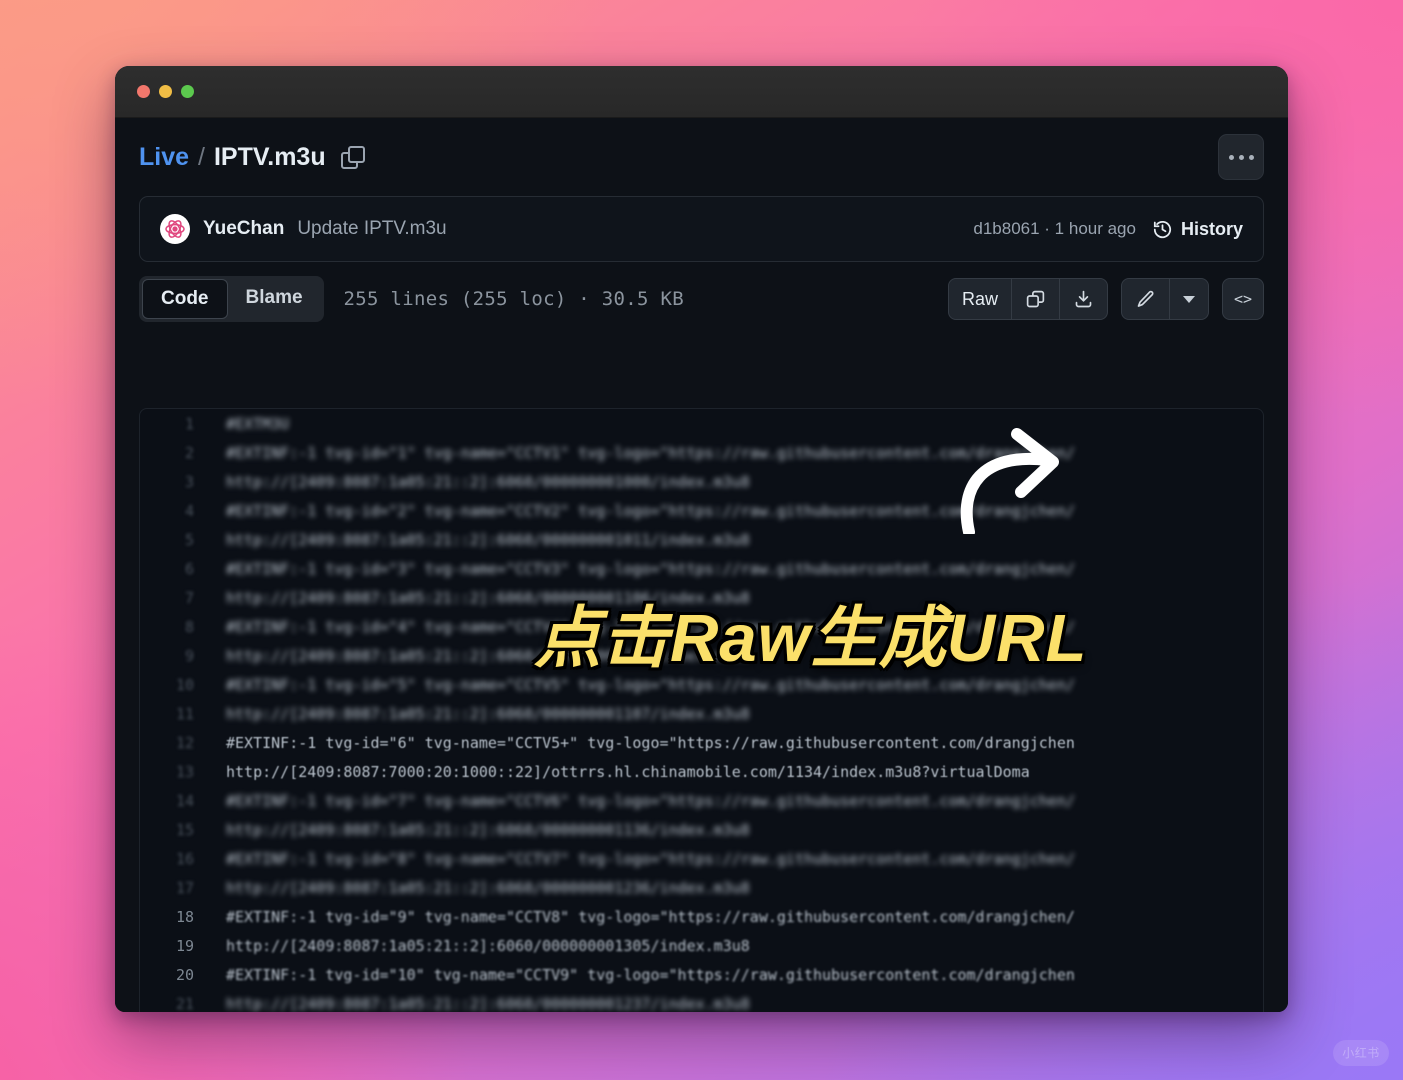  What do you see at coordinates (1162, 229) in the screenshot?
I see `history-clock-icon` at bounding box center [1162, 229].